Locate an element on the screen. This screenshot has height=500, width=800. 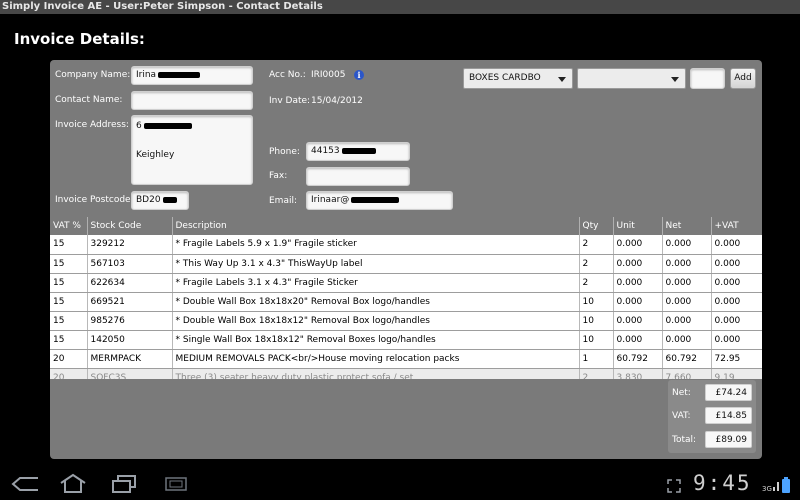
phone-field: 44153 is located at coordinates (358, 151).